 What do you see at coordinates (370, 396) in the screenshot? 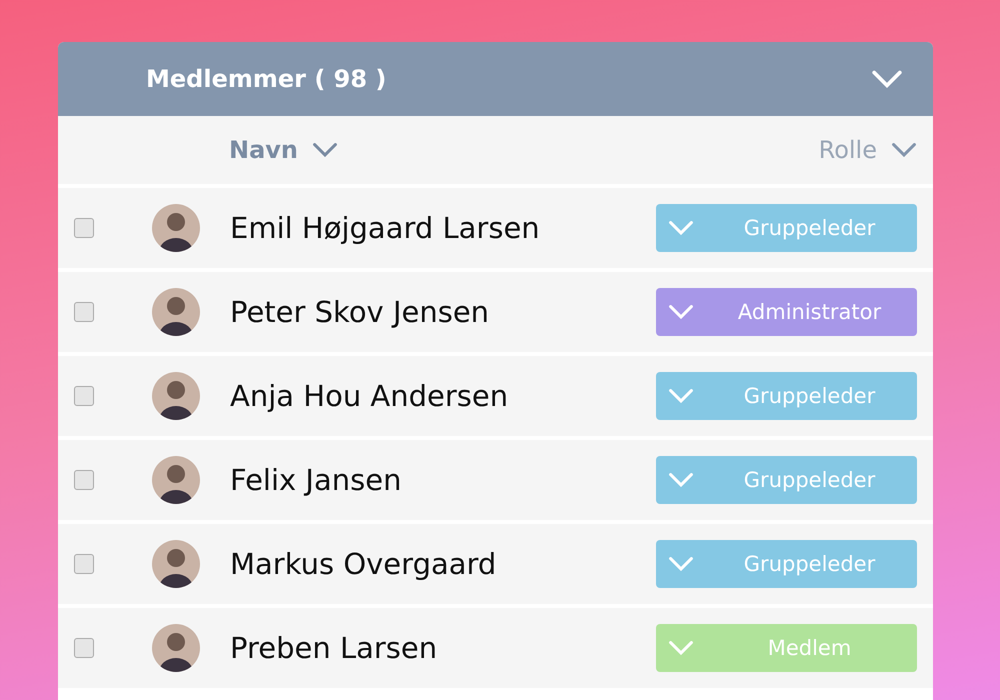
I see `member-name: Anja Hou Andersen` at bounding box center [370, 396].